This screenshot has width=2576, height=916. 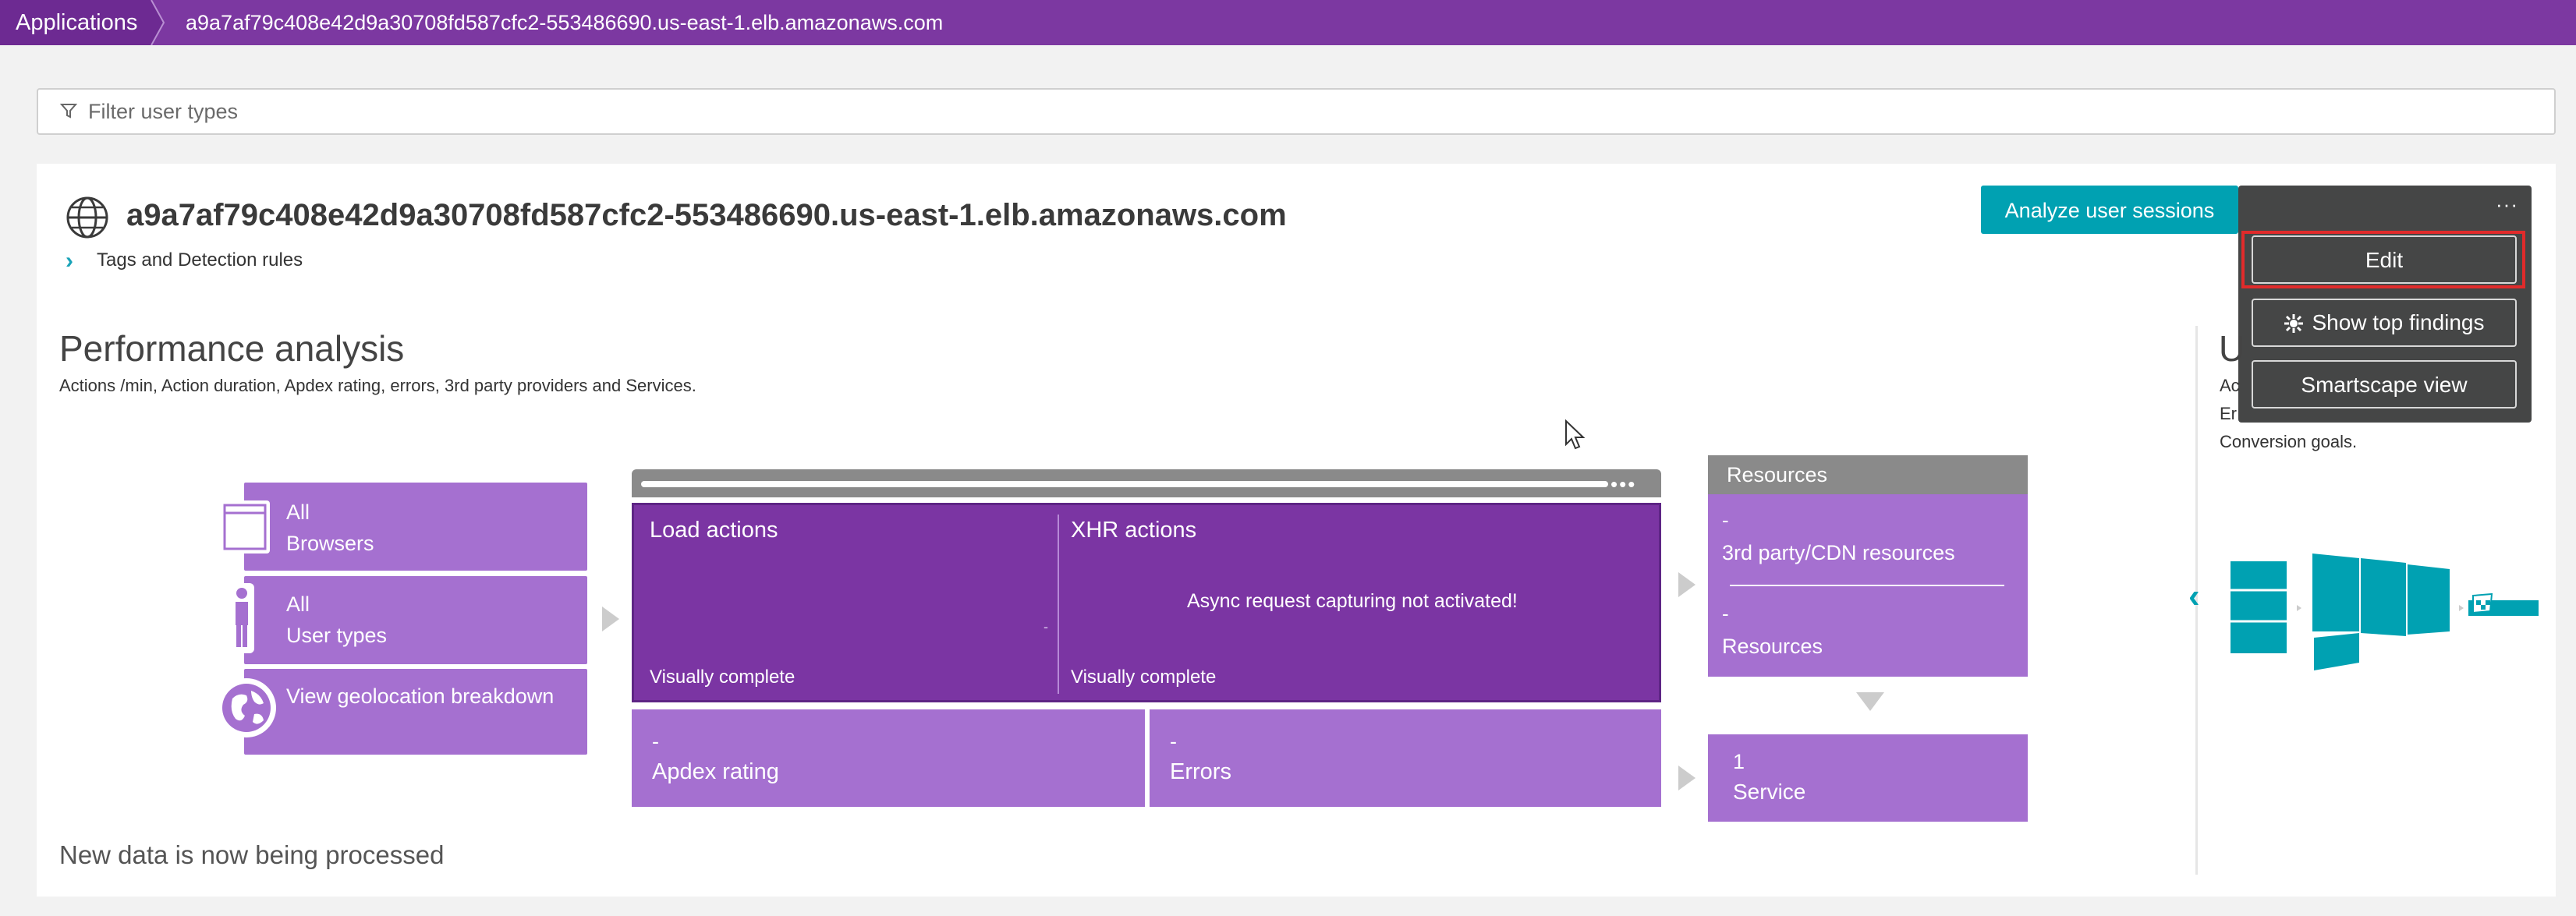 What do you see at coordinates (1352, 601) in the screenshot?
I see `xhr-actions-message: Async request capturing not activated!` at bounding box center [1352, 601].